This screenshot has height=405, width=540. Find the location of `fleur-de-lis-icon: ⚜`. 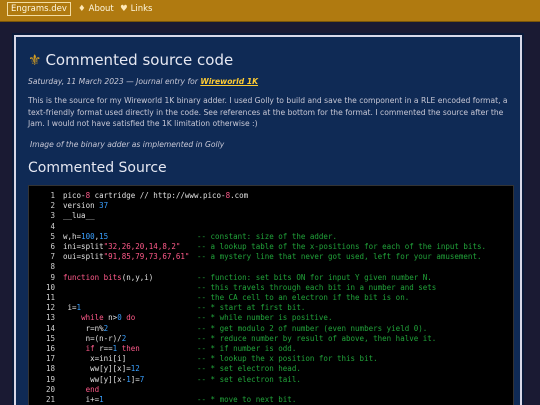

fleur-de-lis-icon: ⚜ is located at coordinates (35, 60).